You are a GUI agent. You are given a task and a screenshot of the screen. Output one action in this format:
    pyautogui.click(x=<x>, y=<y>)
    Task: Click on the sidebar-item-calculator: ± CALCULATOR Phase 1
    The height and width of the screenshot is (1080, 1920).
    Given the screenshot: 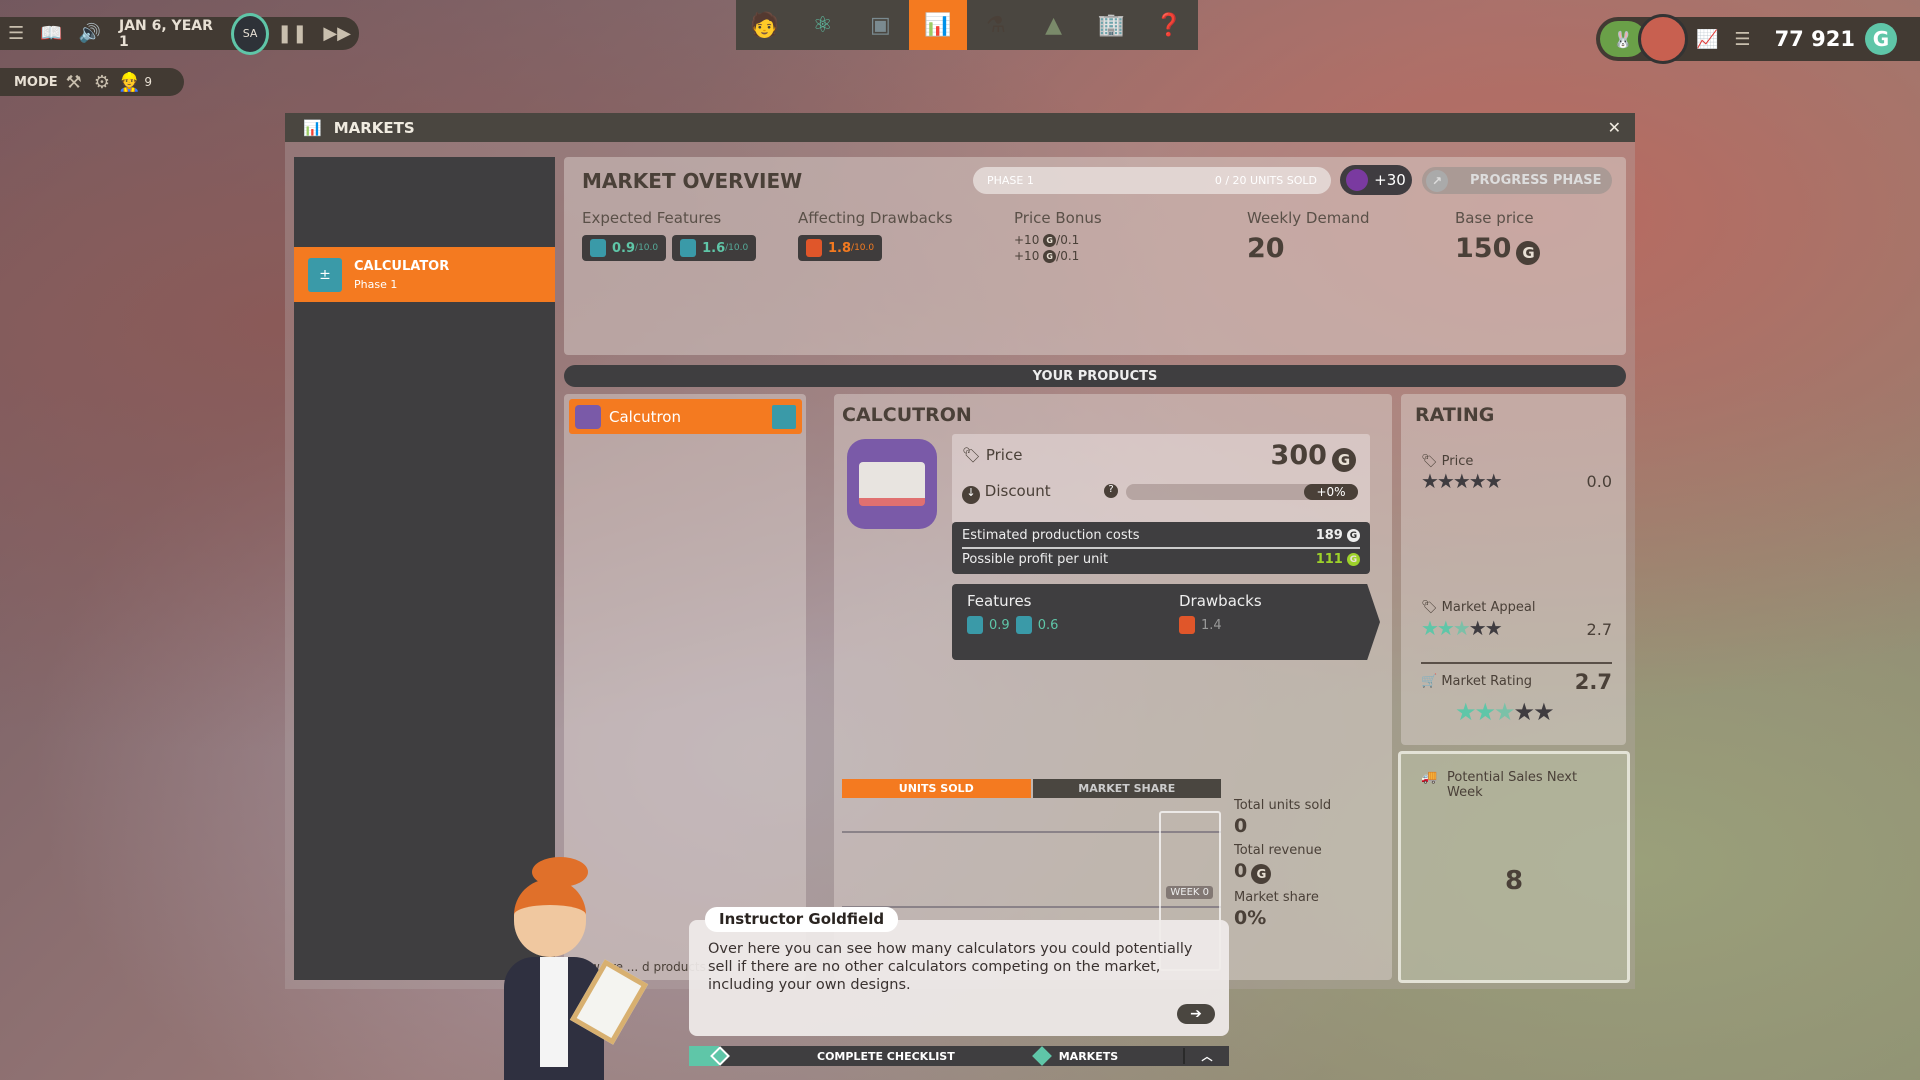 What is the action you would take?
    pyautogui.click(x=424, y=274)
    